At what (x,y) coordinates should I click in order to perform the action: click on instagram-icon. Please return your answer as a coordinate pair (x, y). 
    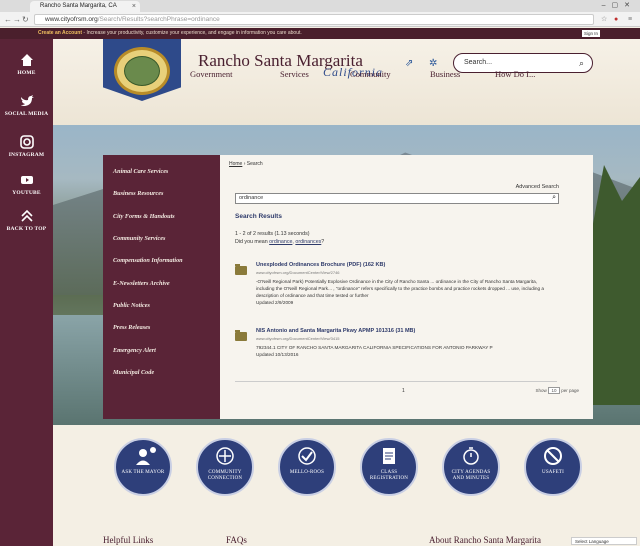
    Looking at the image, I should click on (26, 142).